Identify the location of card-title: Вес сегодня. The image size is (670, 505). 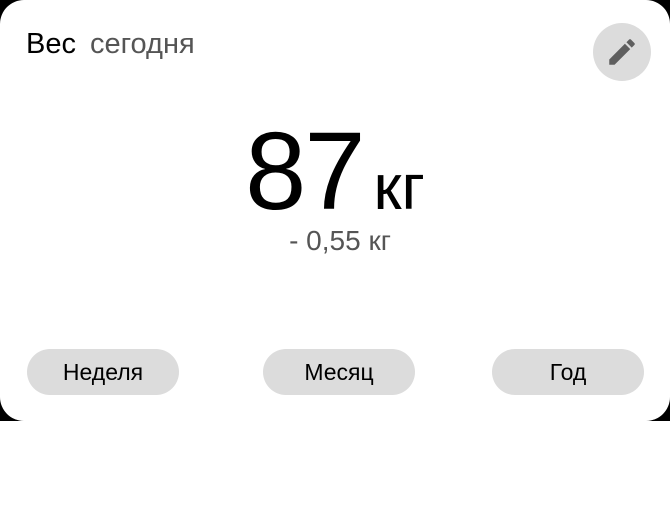
(110, 44).